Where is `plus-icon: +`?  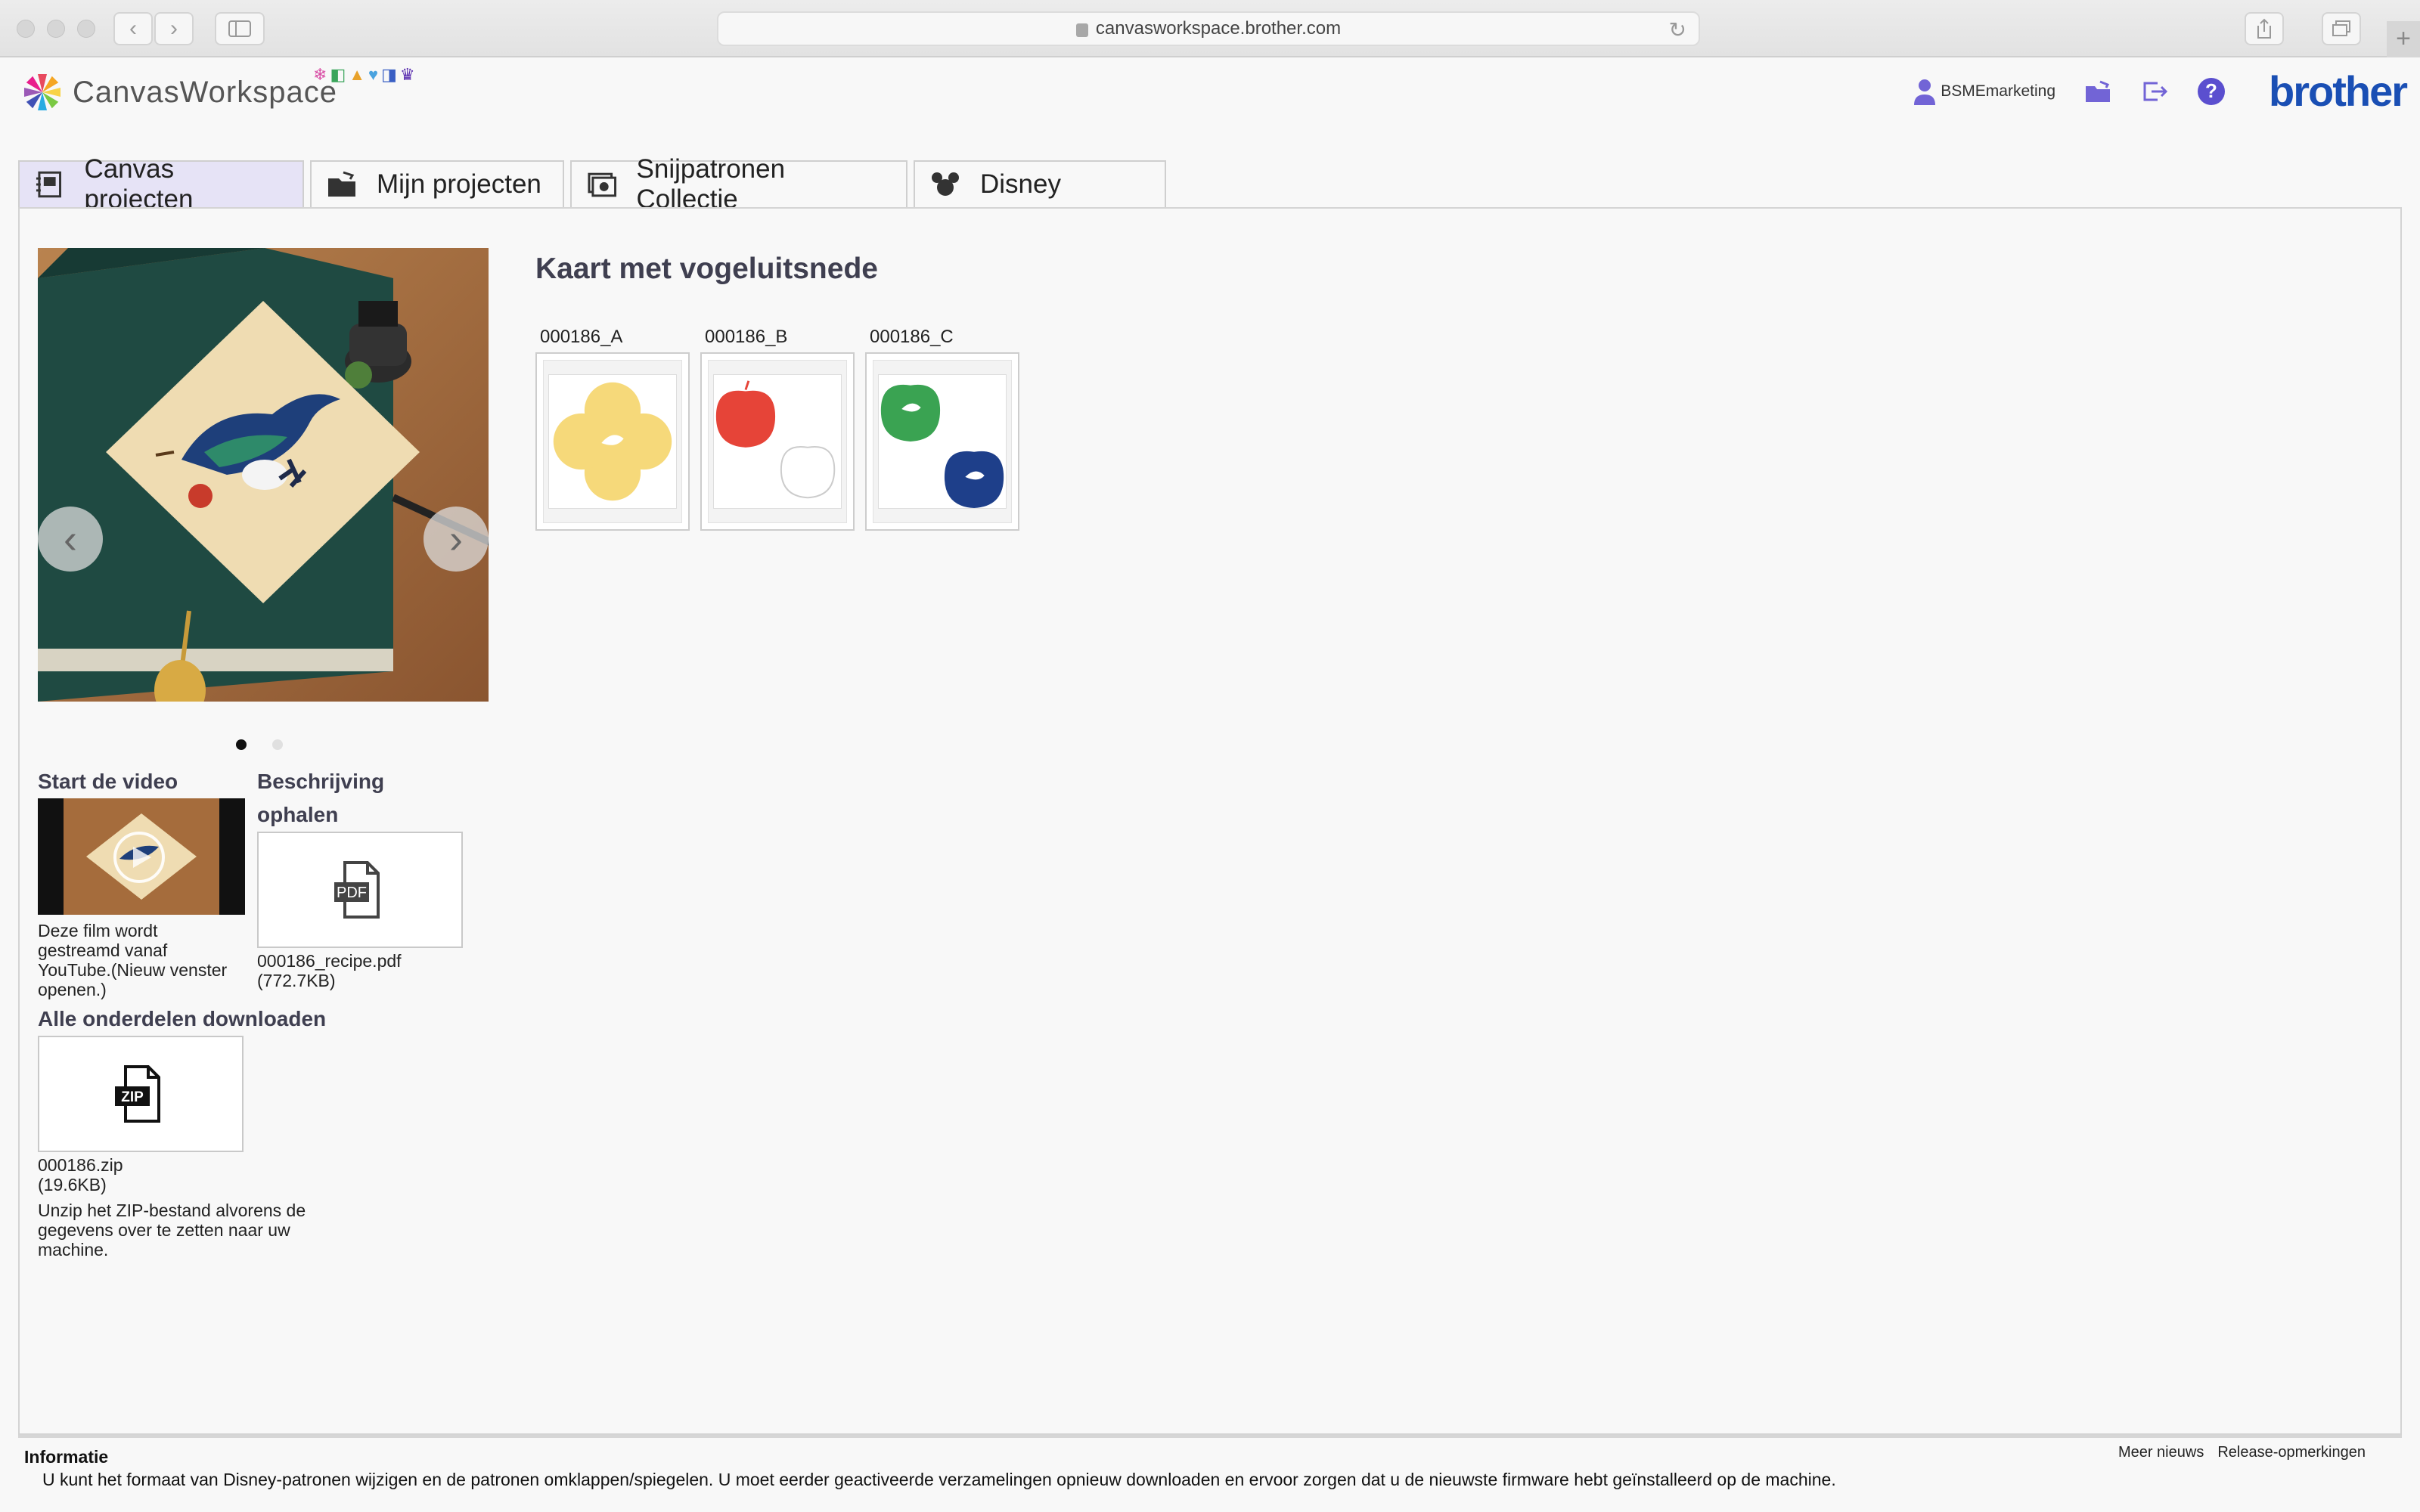 plus-icon: + is located at coordinates (2403, 38).